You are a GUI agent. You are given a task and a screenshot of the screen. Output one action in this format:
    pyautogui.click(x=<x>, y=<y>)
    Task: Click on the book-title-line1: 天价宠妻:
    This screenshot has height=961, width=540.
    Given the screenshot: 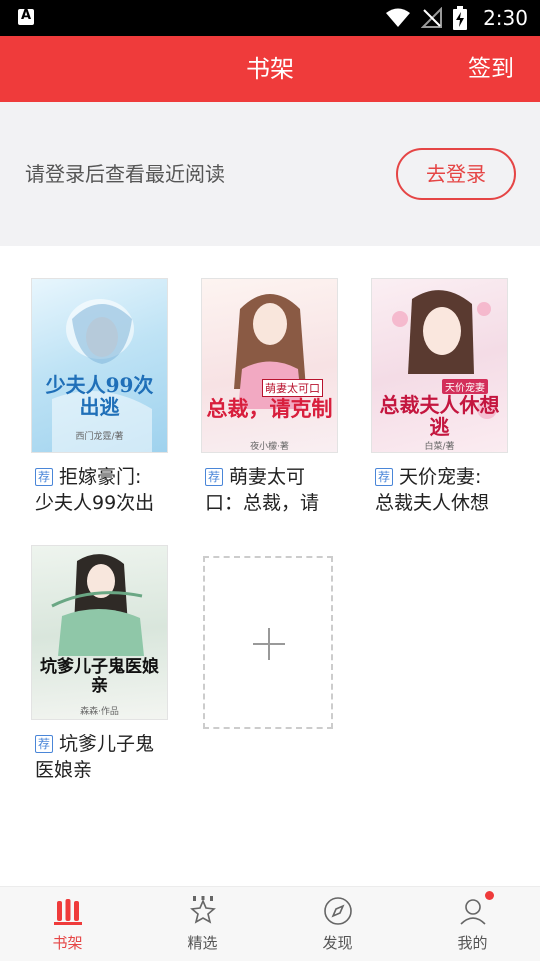 What is the action you would take?
    pyautogui.click(x=440, y=477)
    